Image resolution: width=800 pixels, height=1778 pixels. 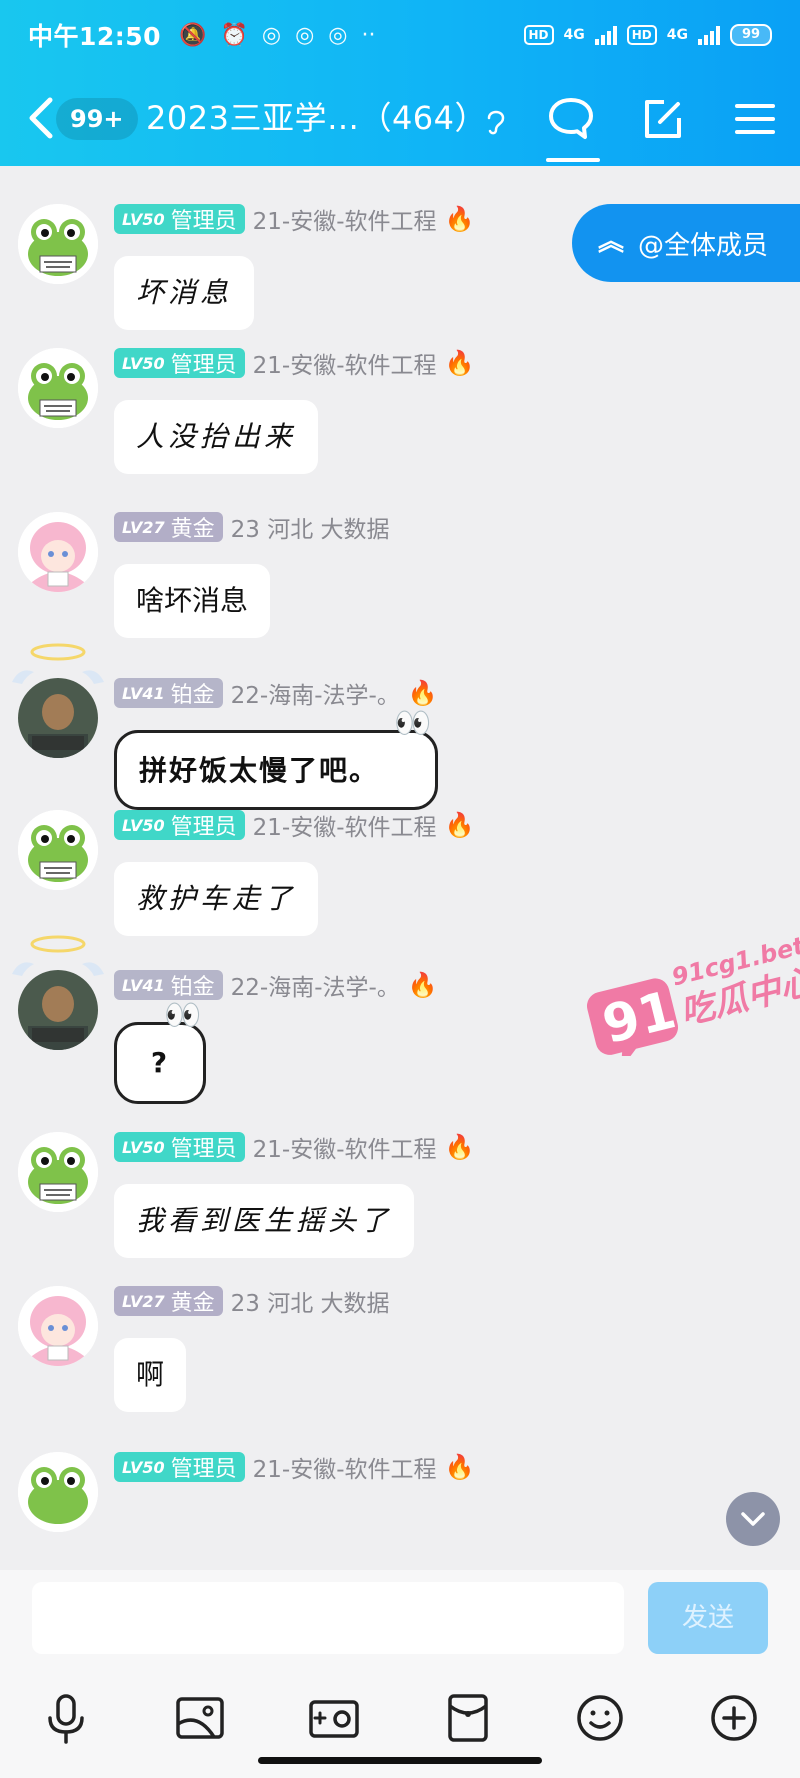 I want to click on camera-icon, so click(x=334, y=1718).